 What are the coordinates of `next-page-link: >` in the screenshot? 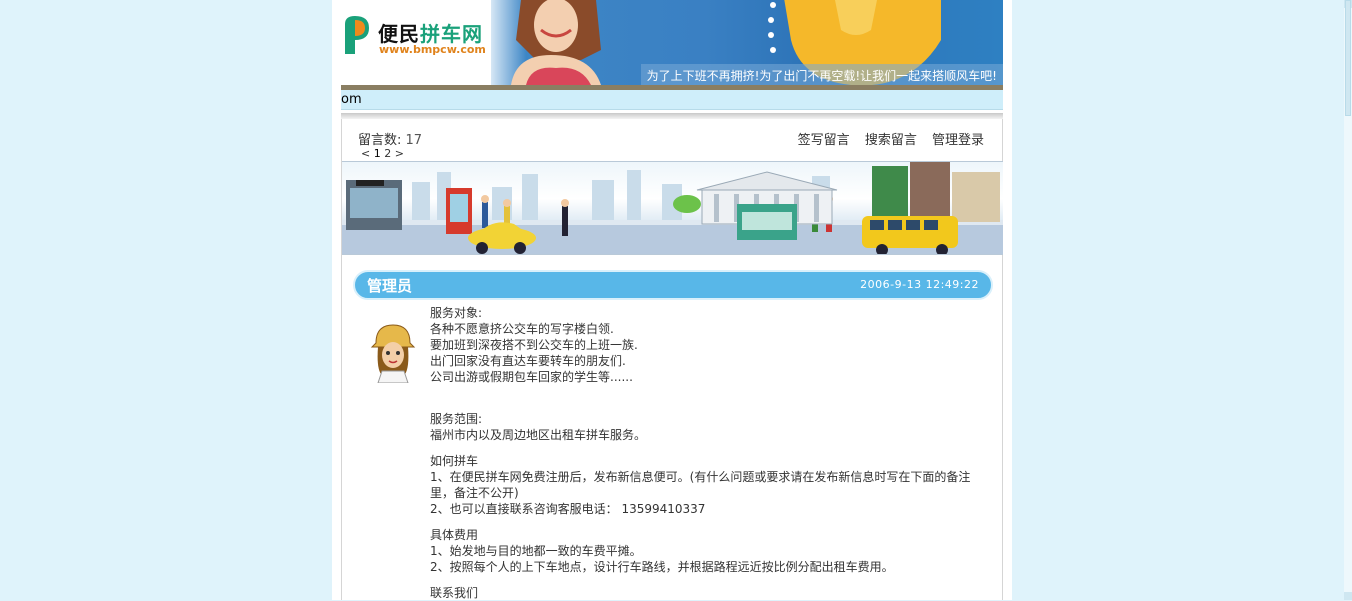 It's located at (399, 153).